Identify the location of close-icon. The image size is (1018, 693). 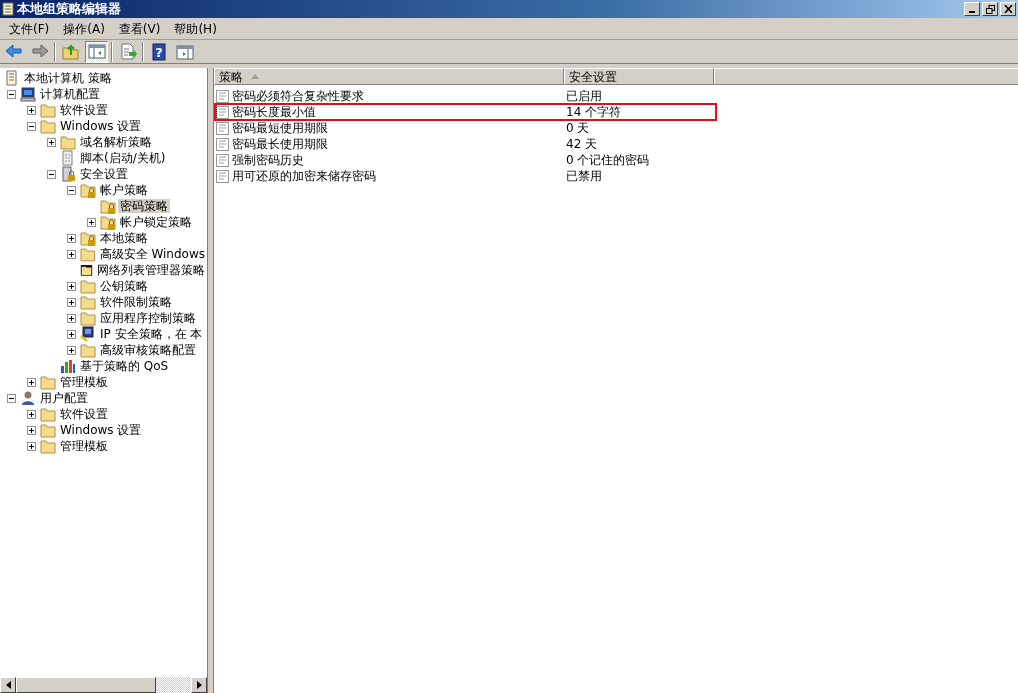
(1008, 9).